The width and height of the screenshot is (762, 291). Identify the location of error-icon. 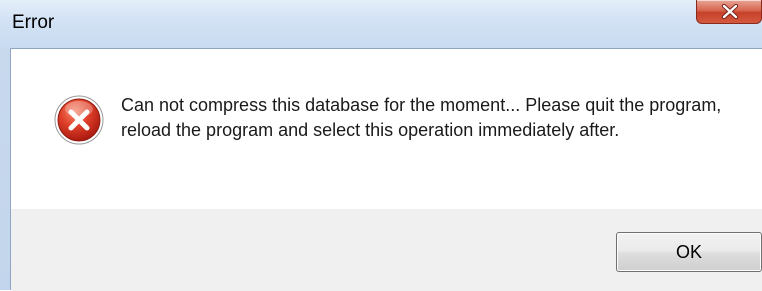
(79, 120).